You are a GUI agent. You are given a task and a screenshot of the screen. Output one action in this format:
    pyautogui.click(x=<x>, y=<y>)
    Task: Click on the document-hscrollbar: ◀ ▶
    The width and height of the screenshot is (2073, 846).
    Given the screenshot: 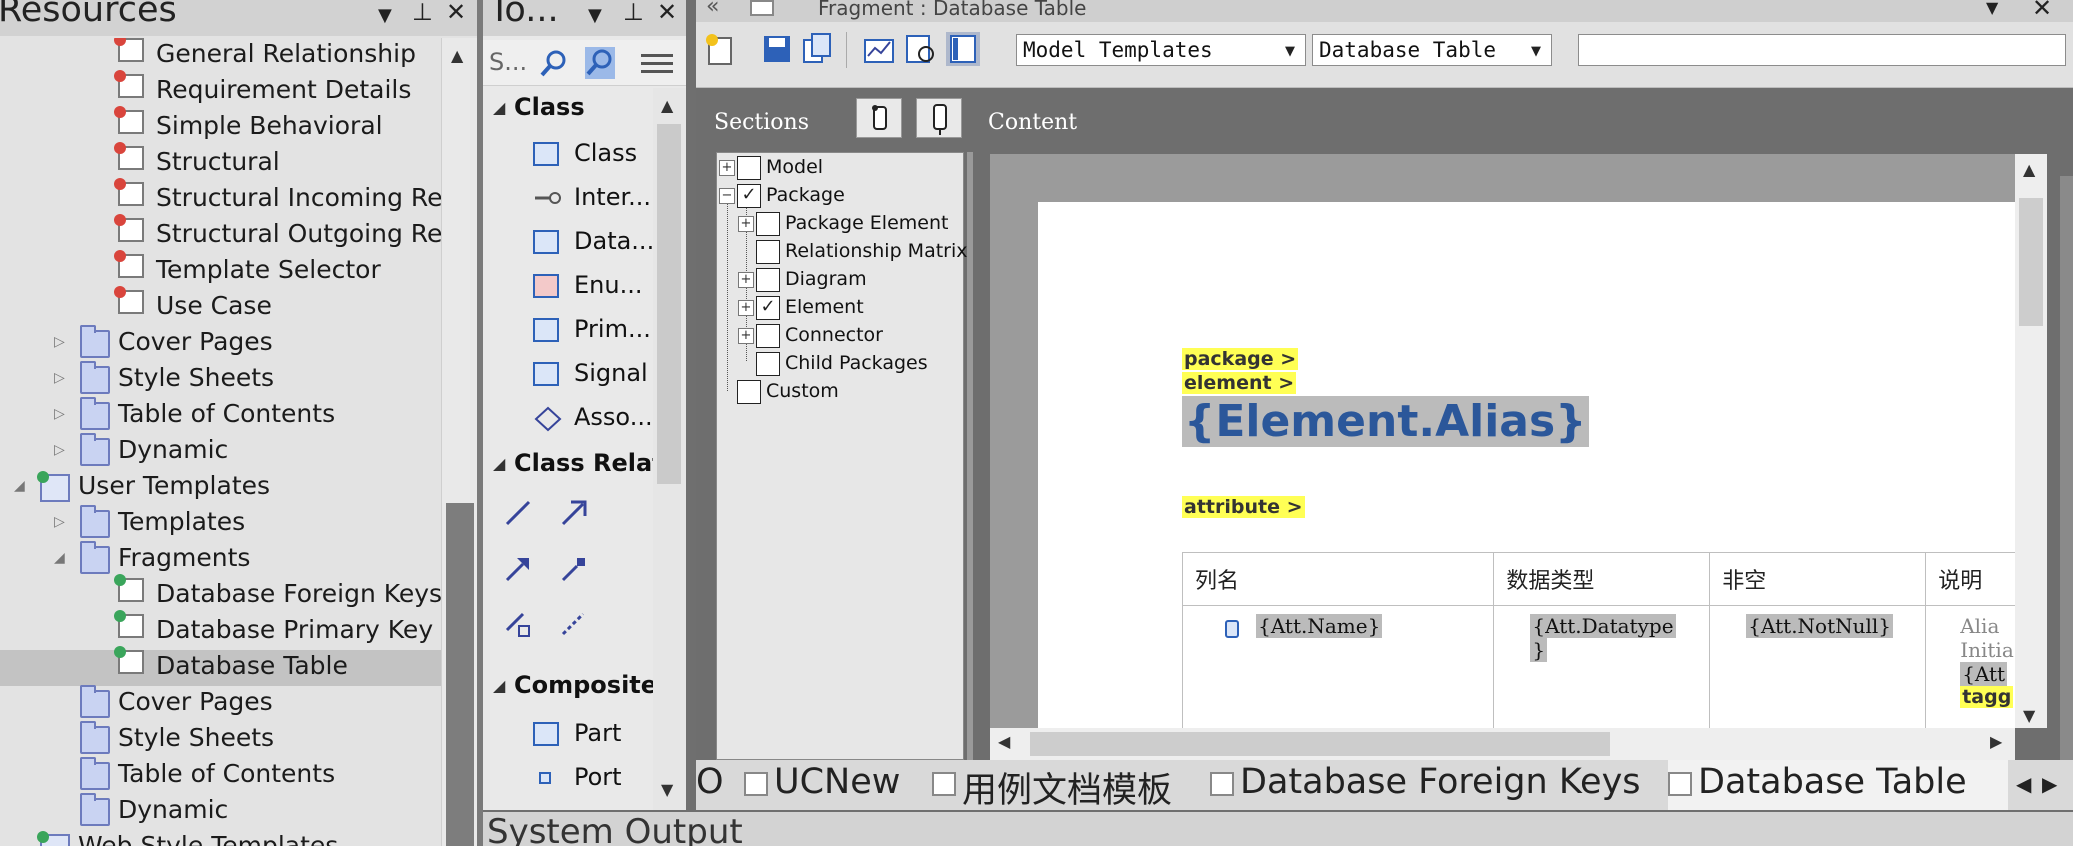 What is the action you would take?
    pyautogui.click(x=1502, y=744)
    